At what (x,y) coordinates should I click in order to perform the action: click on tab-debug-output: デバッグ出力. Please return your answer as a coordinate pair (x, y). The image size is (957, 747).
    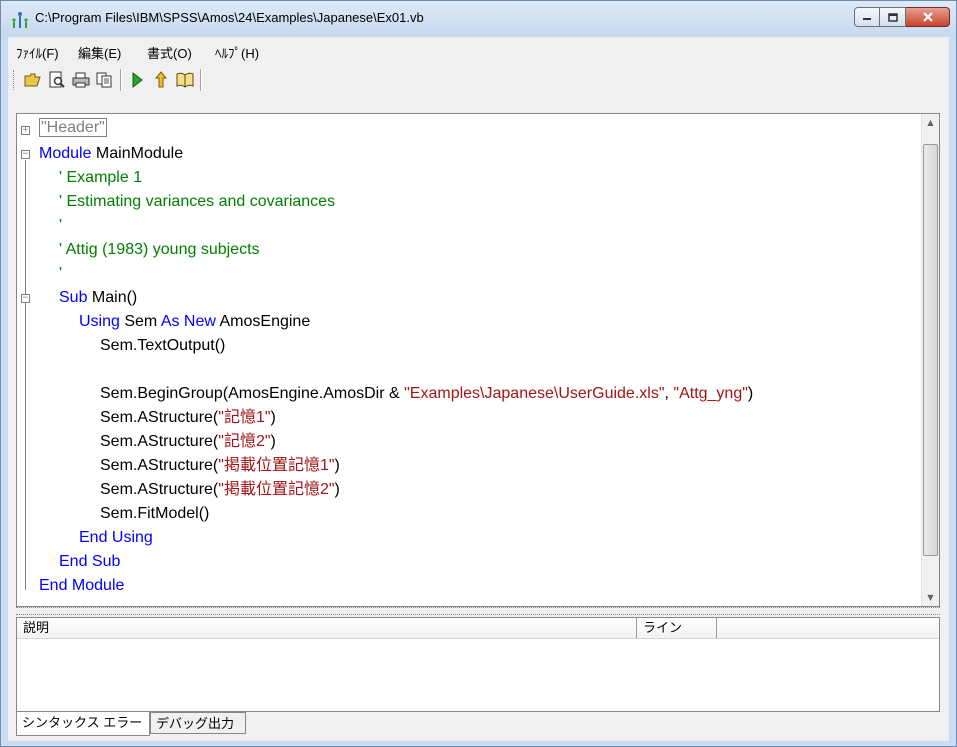
    Looking at the image, I should click on (198, 723).